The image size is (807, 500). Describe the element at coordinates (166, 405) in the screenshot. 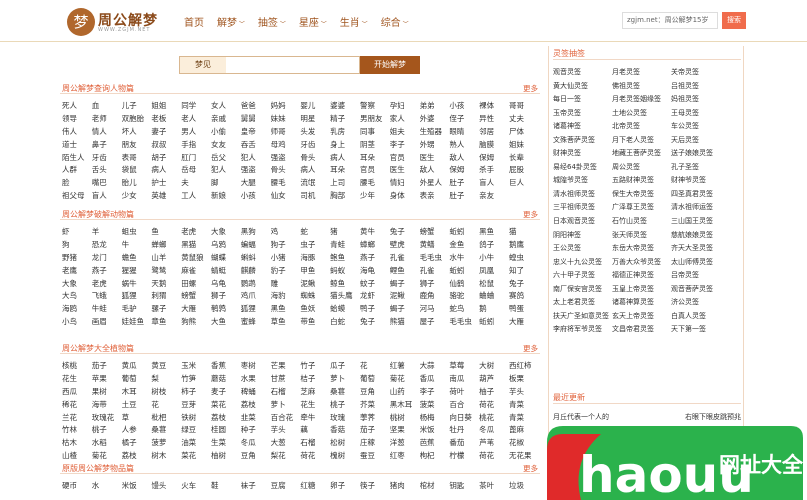

I see `keyword-link: 花` at that location.